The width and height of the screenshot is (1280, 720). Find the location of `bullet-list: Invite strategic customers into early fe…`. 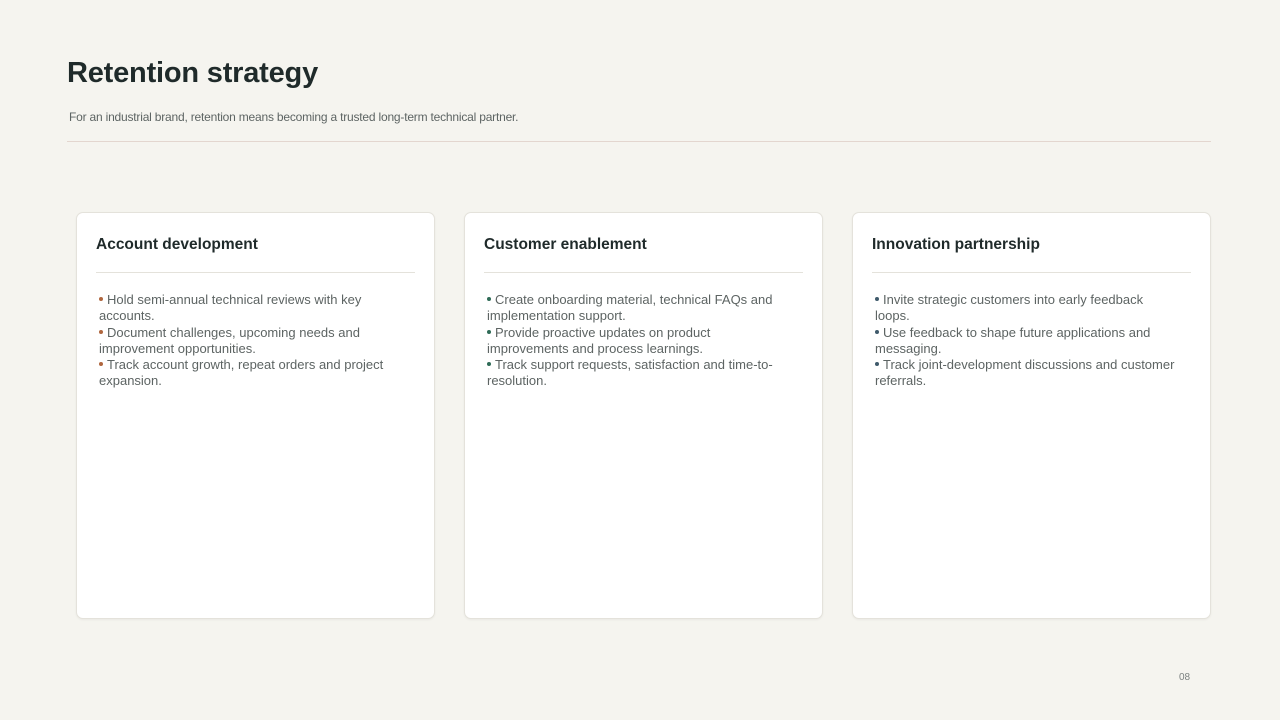

bullet-list: Invite strategic customers into early fe… is located at coordinates (1025, 341).